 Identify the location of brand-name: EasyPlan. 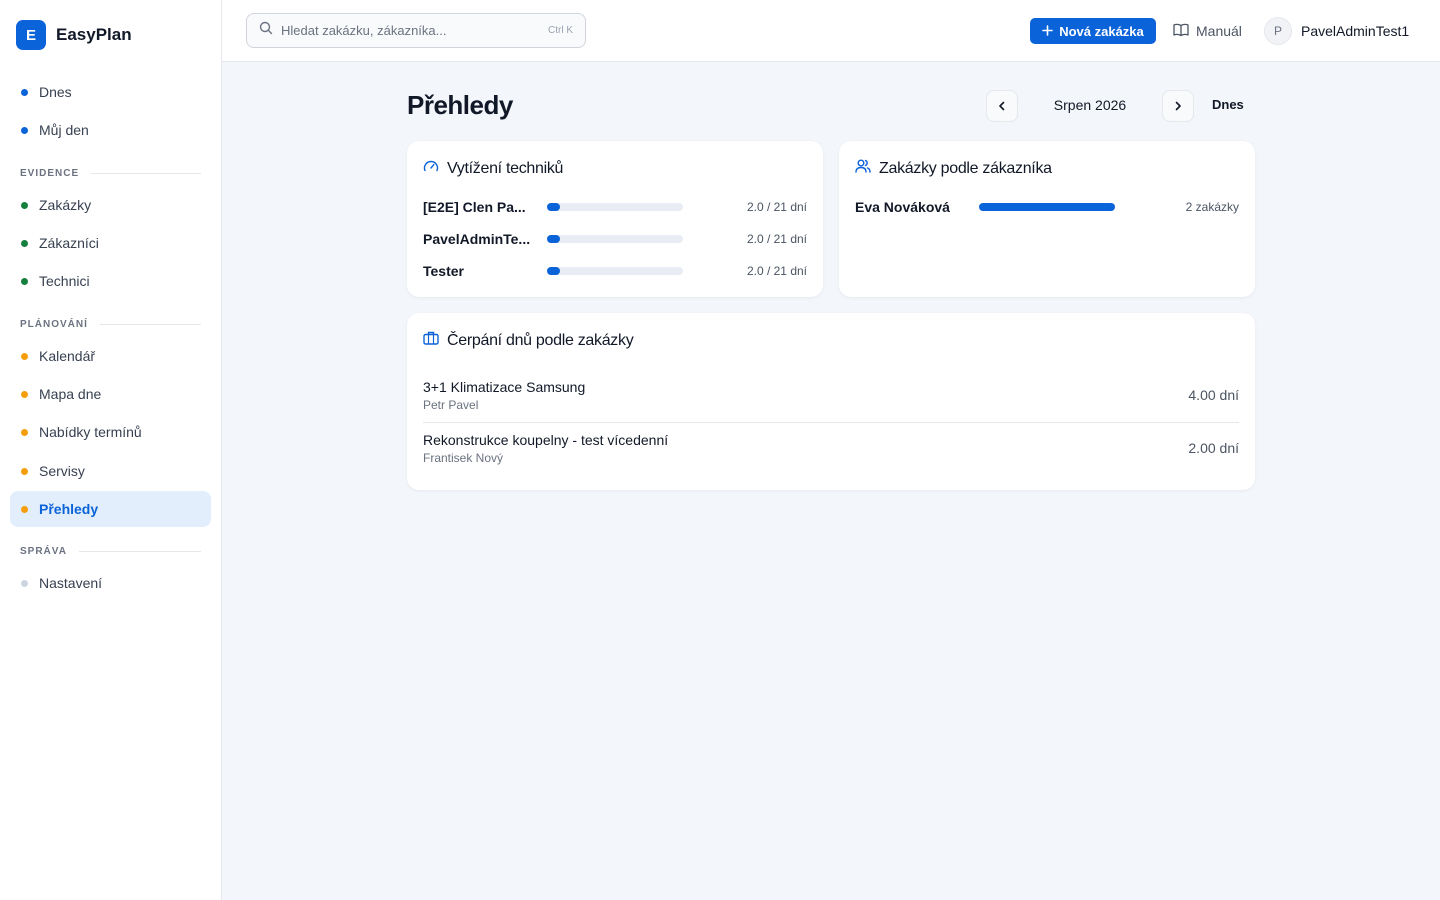
(94, 34).